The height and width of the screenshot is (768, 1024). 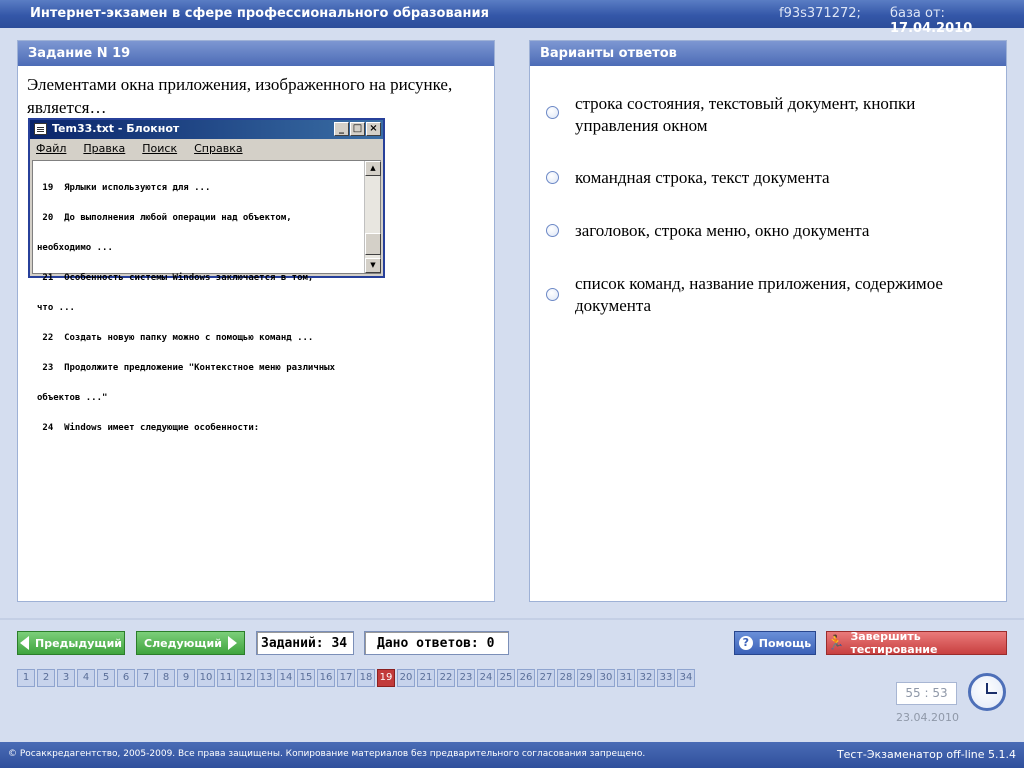 What do you see at coordinates (768, 53) in the screenshot?
I see `answers-heading: Варианты ответов` at bounding box center [768, 53].